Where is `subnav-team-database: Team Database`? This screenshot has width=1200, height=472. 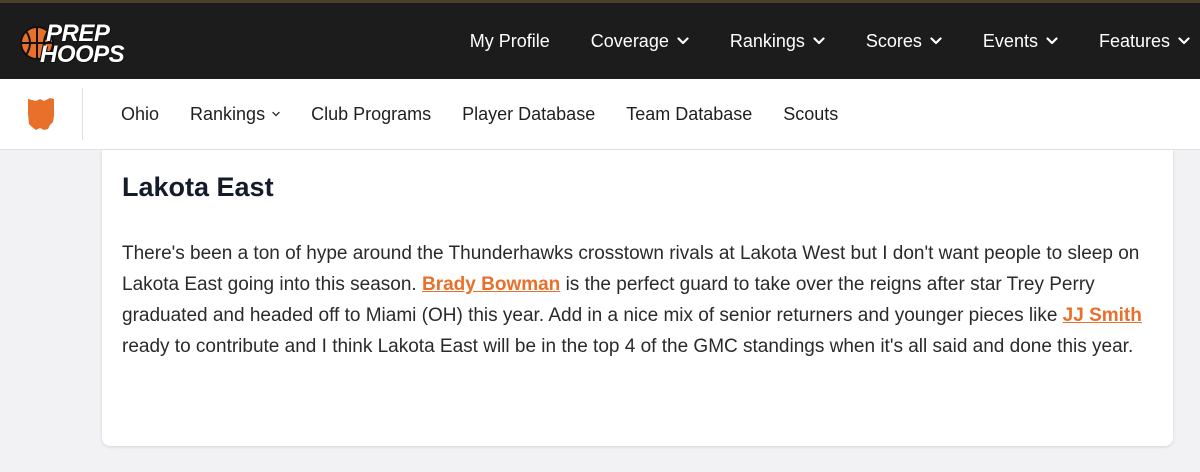
subnav-team-database: Team Database is located at coordinates (689, 114).